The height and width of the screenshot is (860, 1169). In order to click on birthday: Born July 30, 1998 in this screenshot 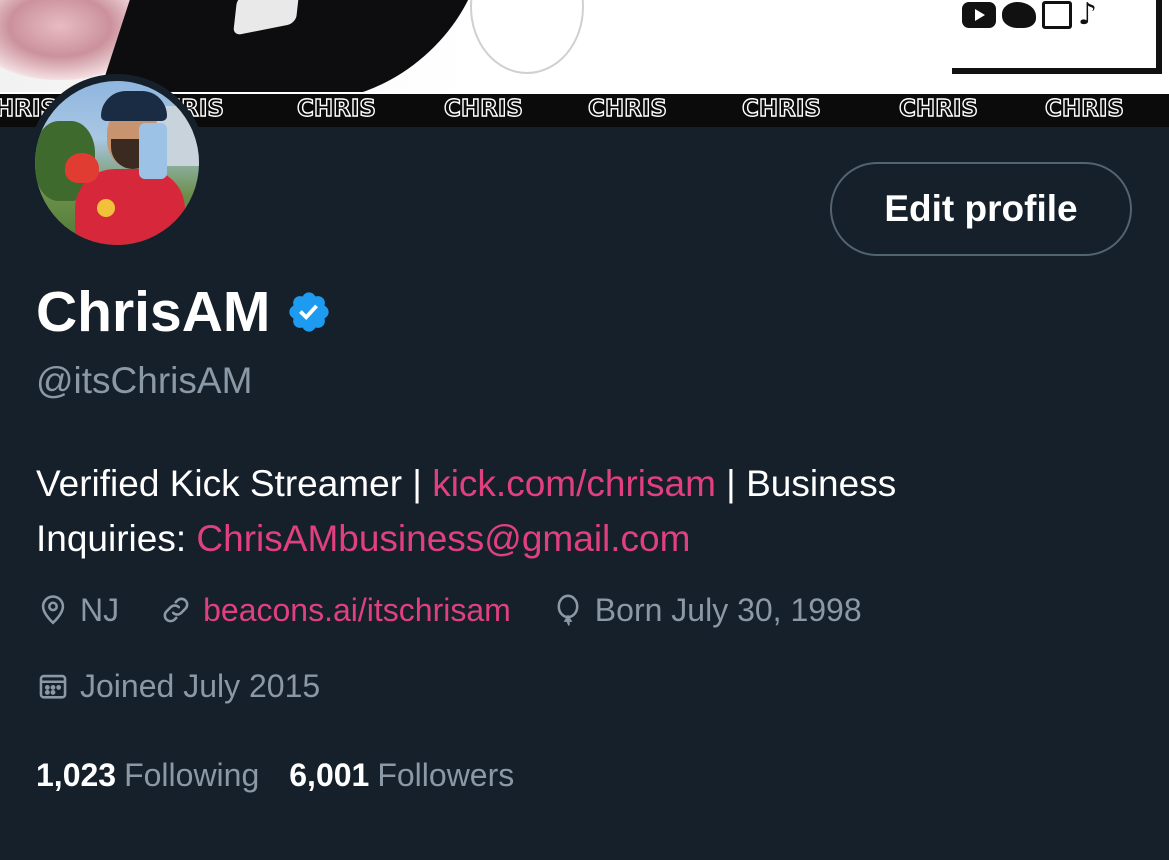, I will do `click(706, 610)`.